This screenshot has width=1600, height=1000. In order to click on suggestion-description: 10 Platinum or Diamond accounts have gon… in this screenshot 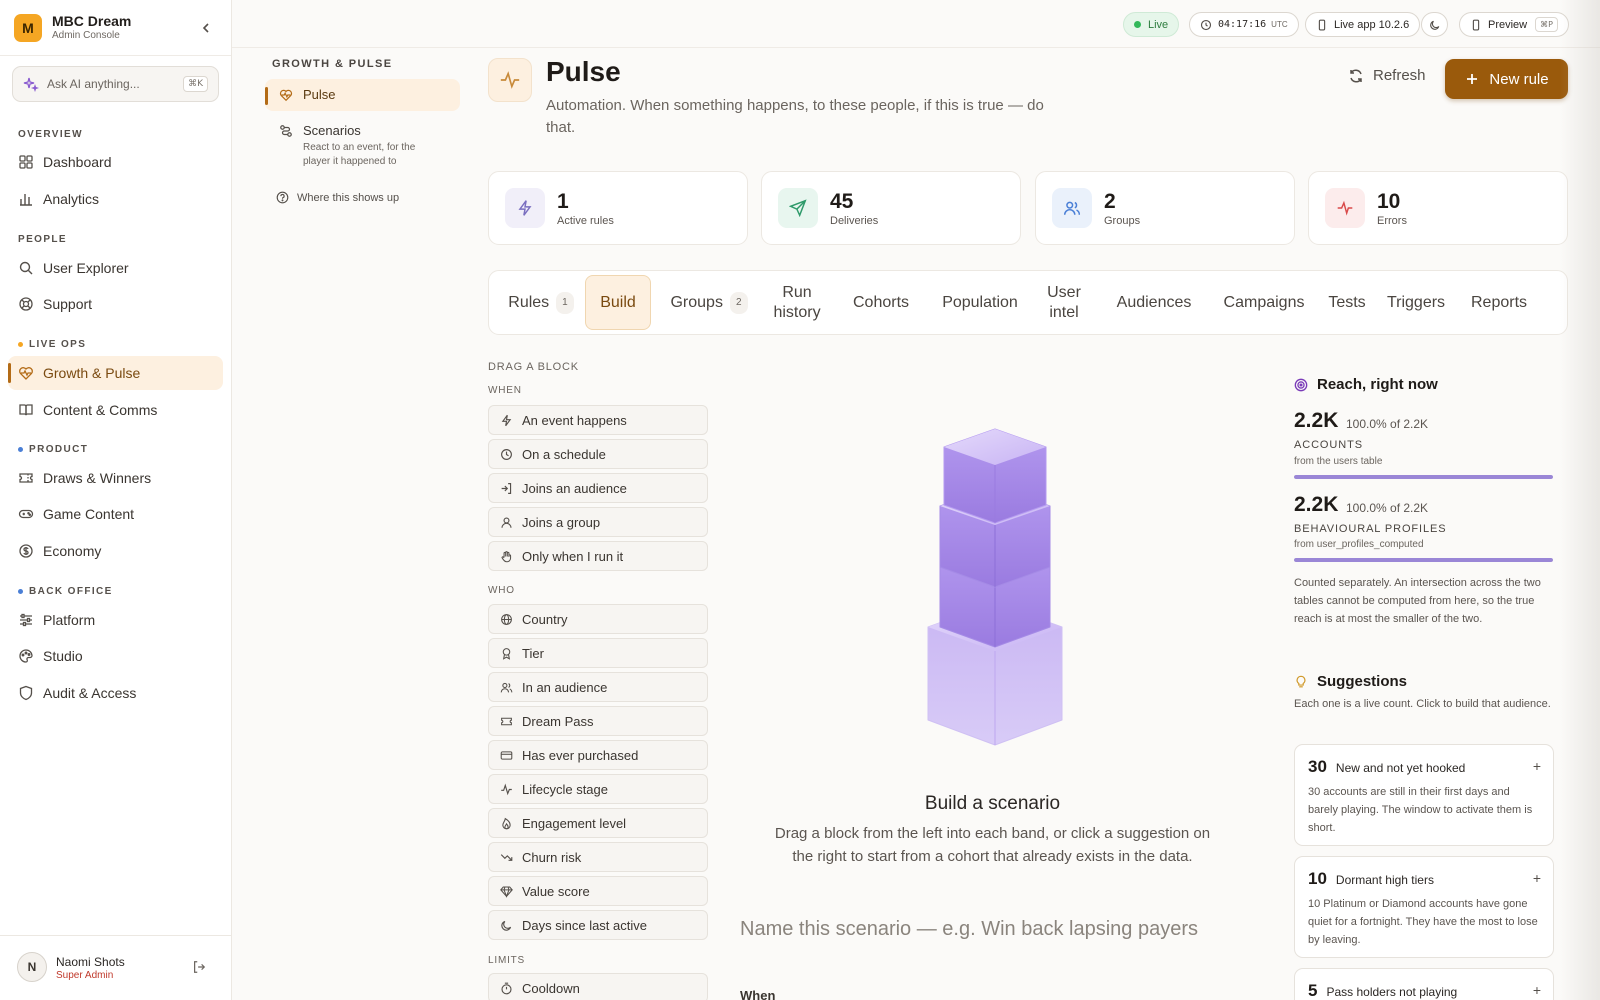, I will do `click(1423, 922)`.